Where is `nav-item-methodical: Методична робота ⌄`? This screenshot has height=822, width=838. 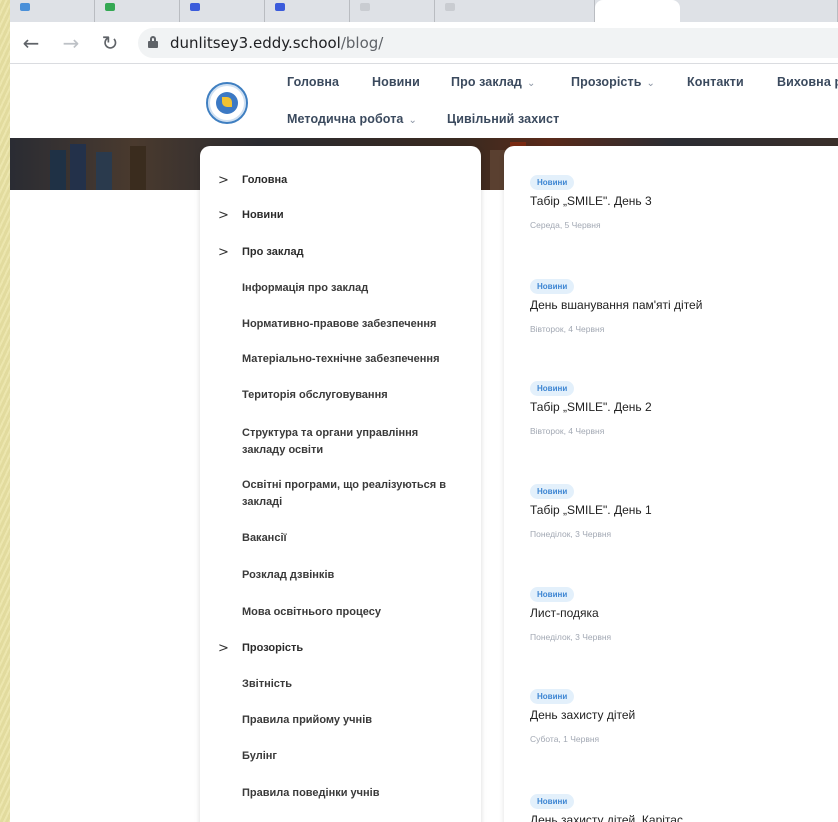
nav-item-methodical: Методична робота ⌄ is located at coordinates (352, 119).